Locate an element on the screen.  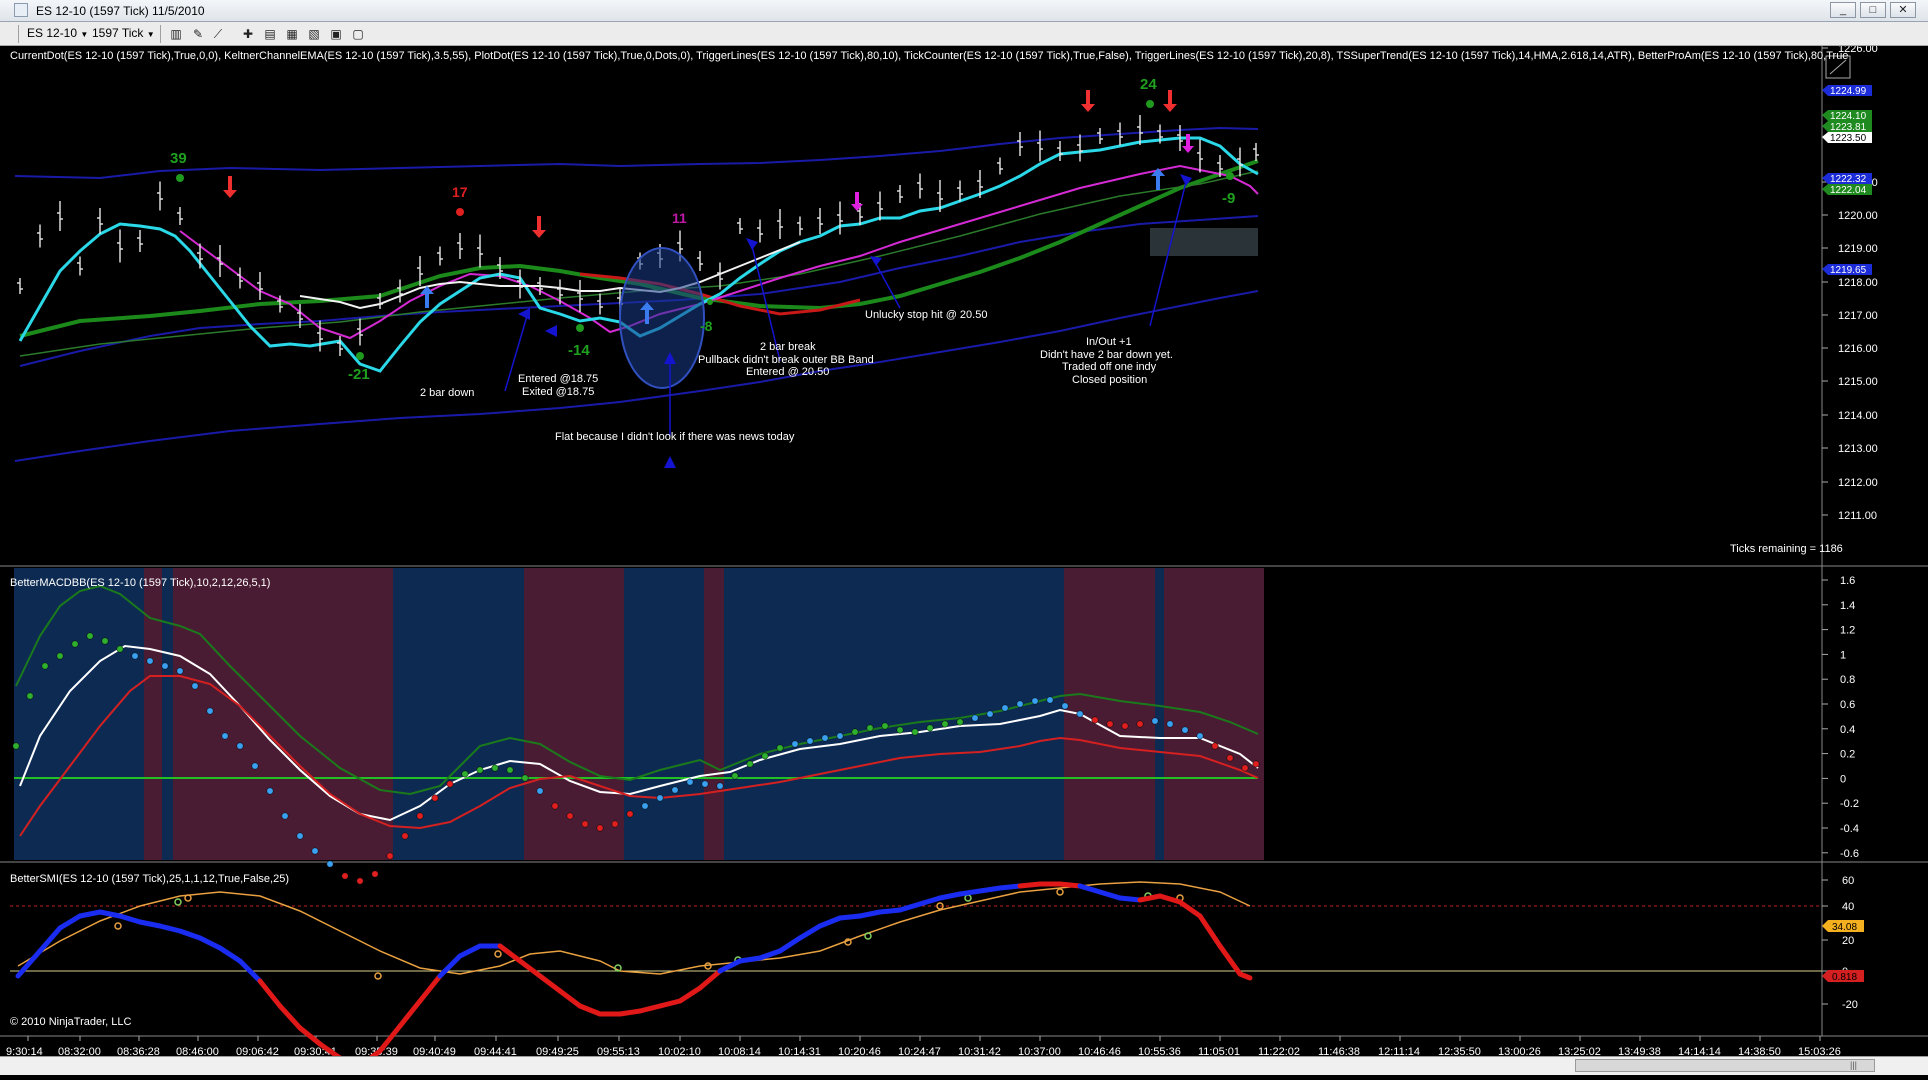
ticks-remaining: Ticks remaining = 1186 is located at coordinates (1786, 549).